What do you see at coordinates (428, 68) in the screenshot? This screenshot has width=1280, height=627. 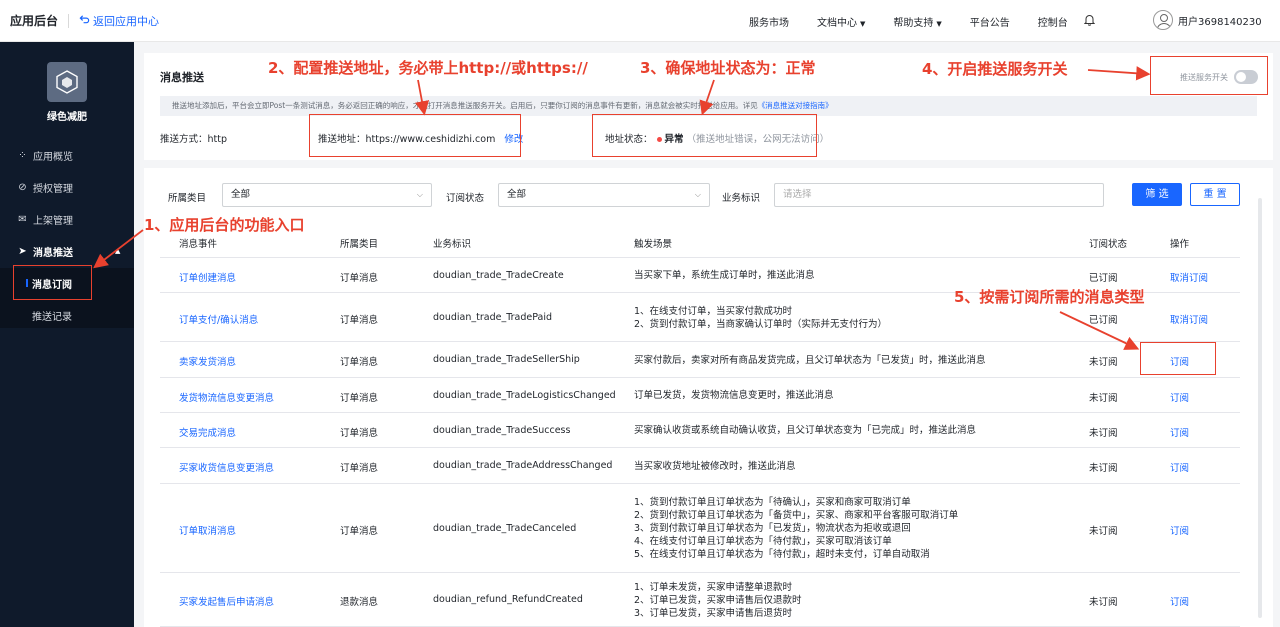 I see `annotation-2: 2、配置推送地址，务必带上http://或https://` at bounding box center [428, 68].